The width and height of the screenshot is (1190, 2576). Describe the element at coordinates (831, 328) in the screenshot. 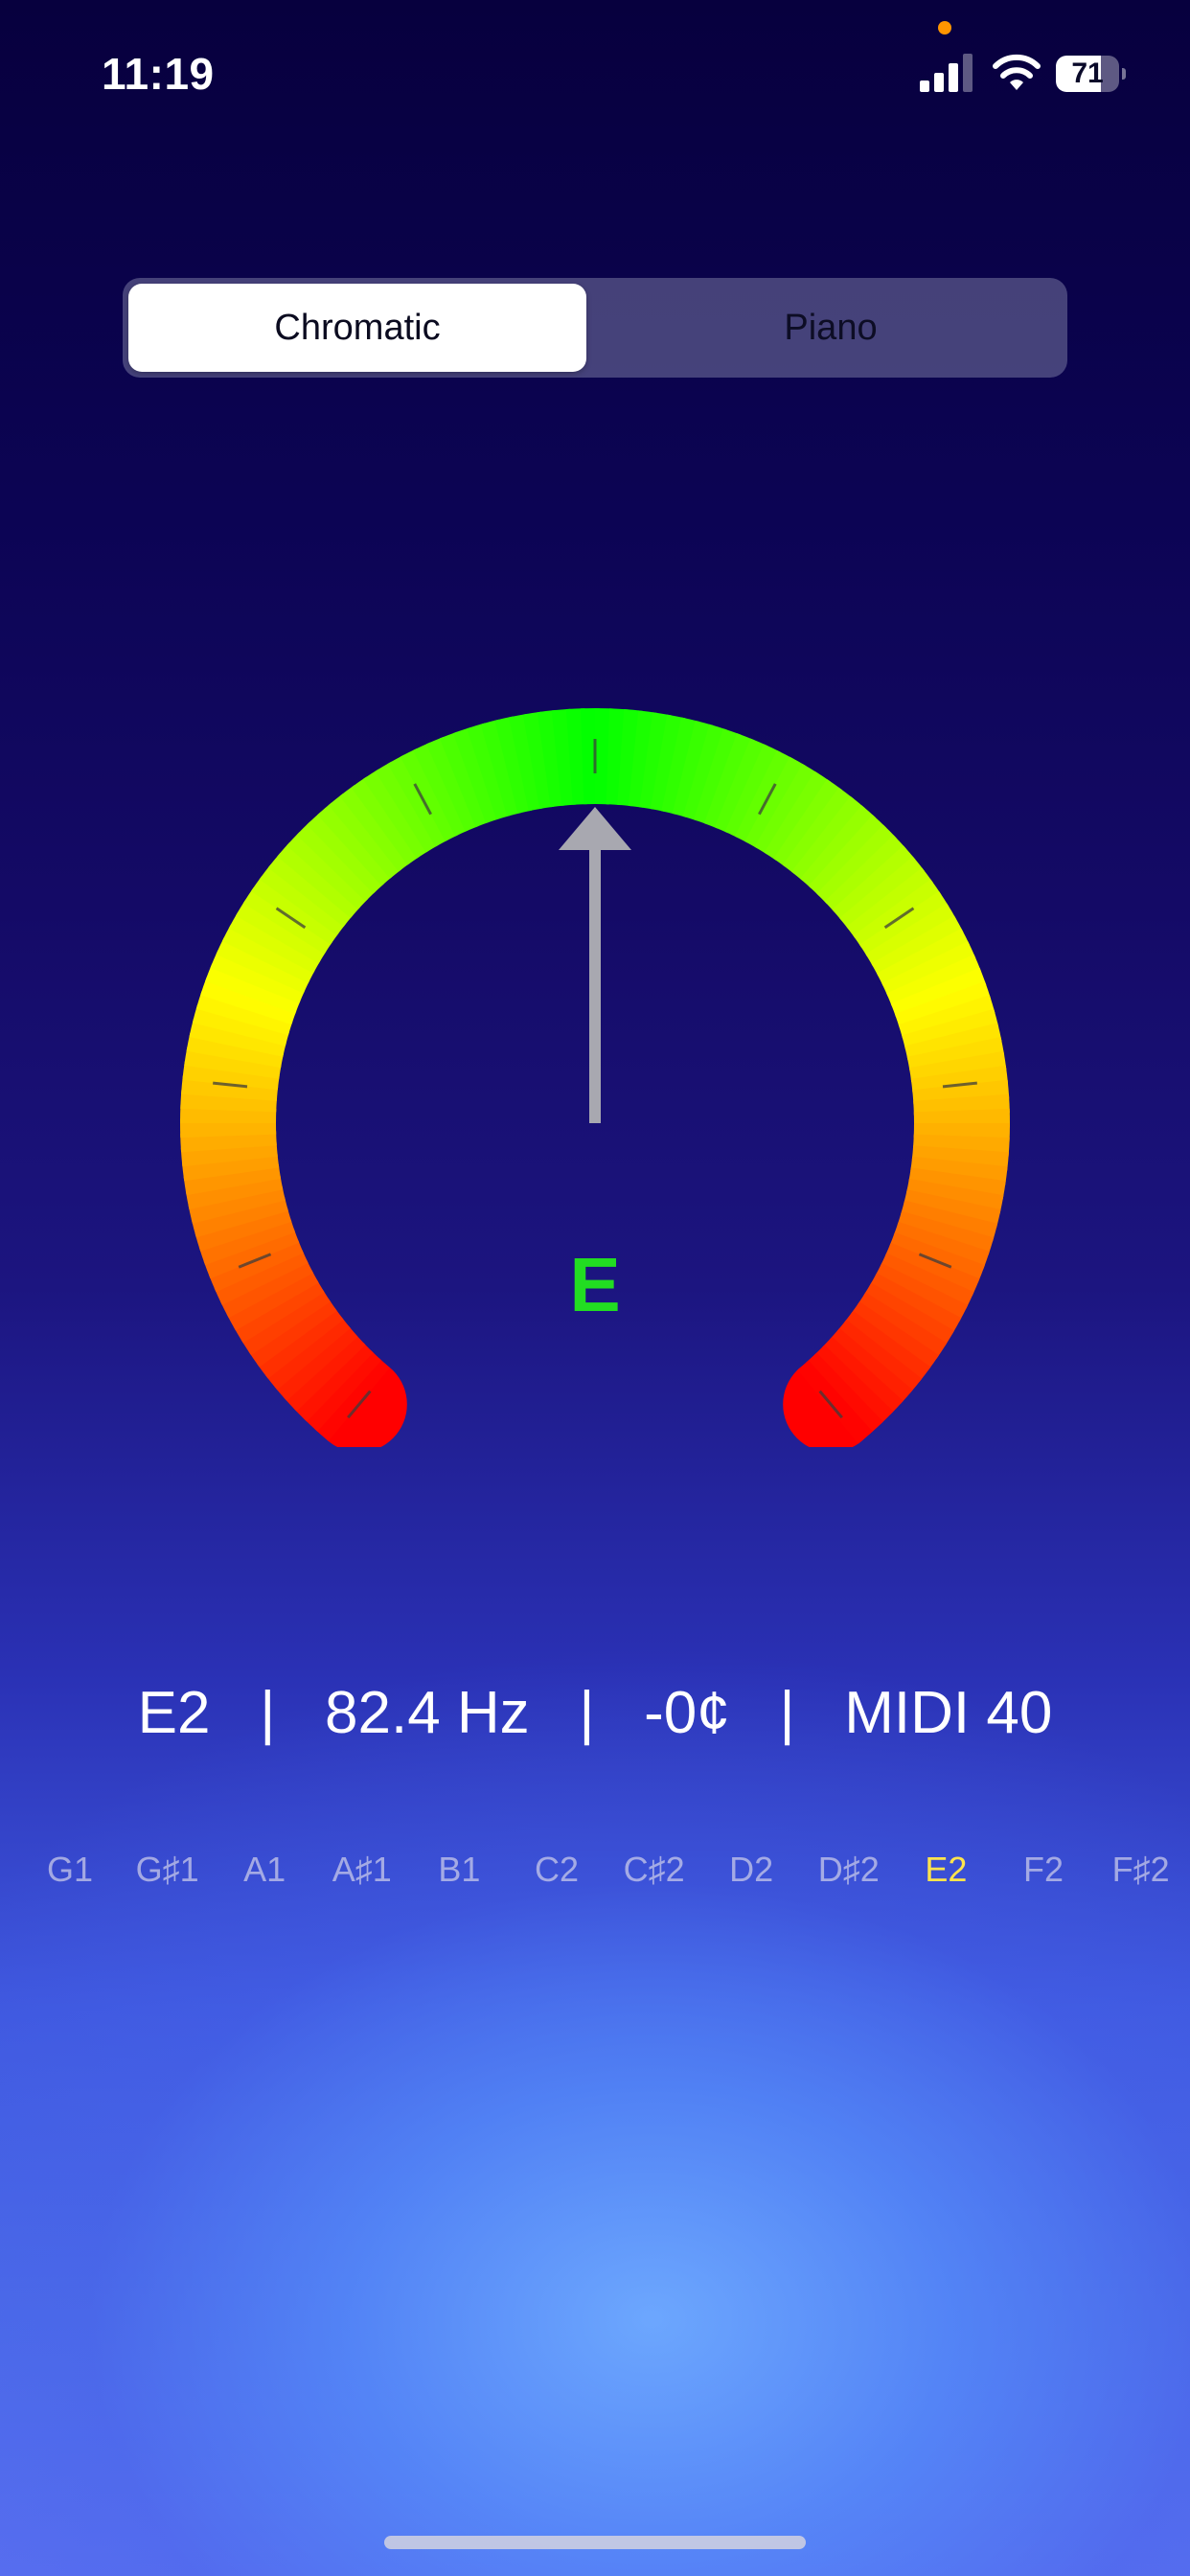

I see `mode-piano-button: Piano` at that location.